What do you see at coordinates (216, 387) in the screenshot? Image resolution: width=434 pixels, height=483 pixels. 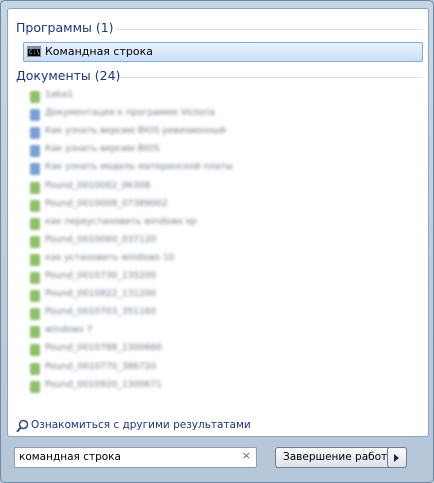 I see `document-item: Pound_0010920_1300671` at bounding box center [216, 387].